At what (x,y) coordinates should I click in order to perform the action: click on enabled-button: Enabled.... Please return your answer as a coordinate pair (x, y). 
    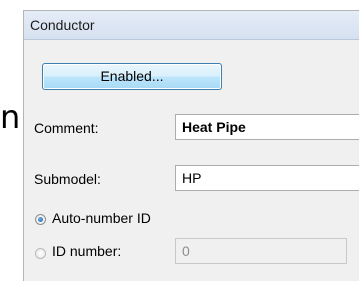
    Looking at the image, I should click on (132, 76).